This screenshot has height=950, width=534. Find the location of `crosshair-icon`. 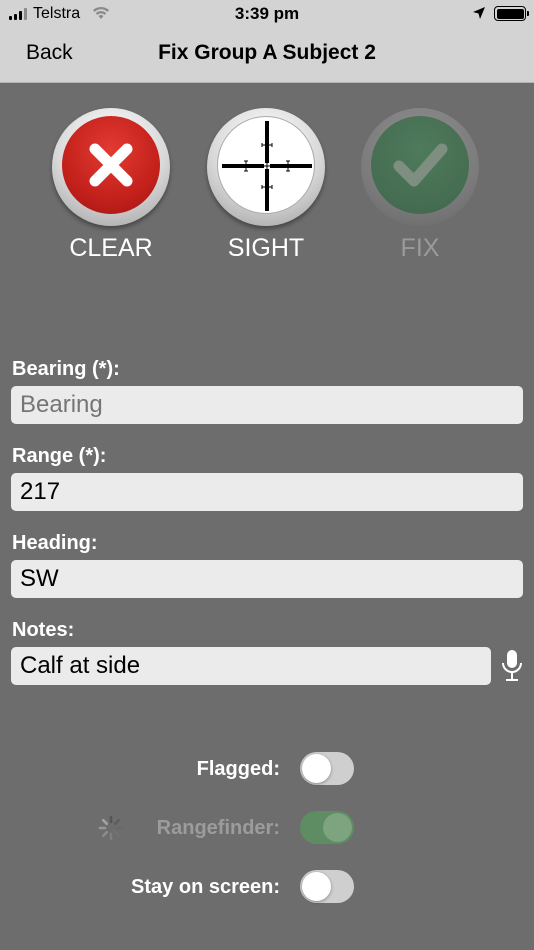

crosshair-icon is located at coordinates (267, 166).